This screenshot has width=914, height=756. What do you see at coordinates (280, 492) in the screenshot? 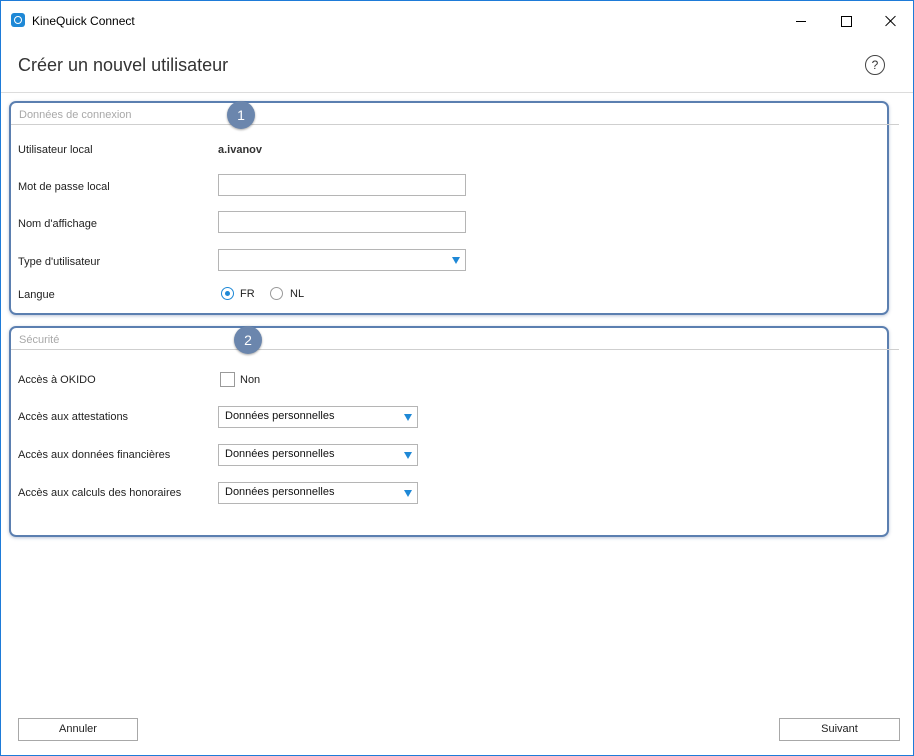
I see `fees-value: Données personnelles` at bounding box center [280, 492].